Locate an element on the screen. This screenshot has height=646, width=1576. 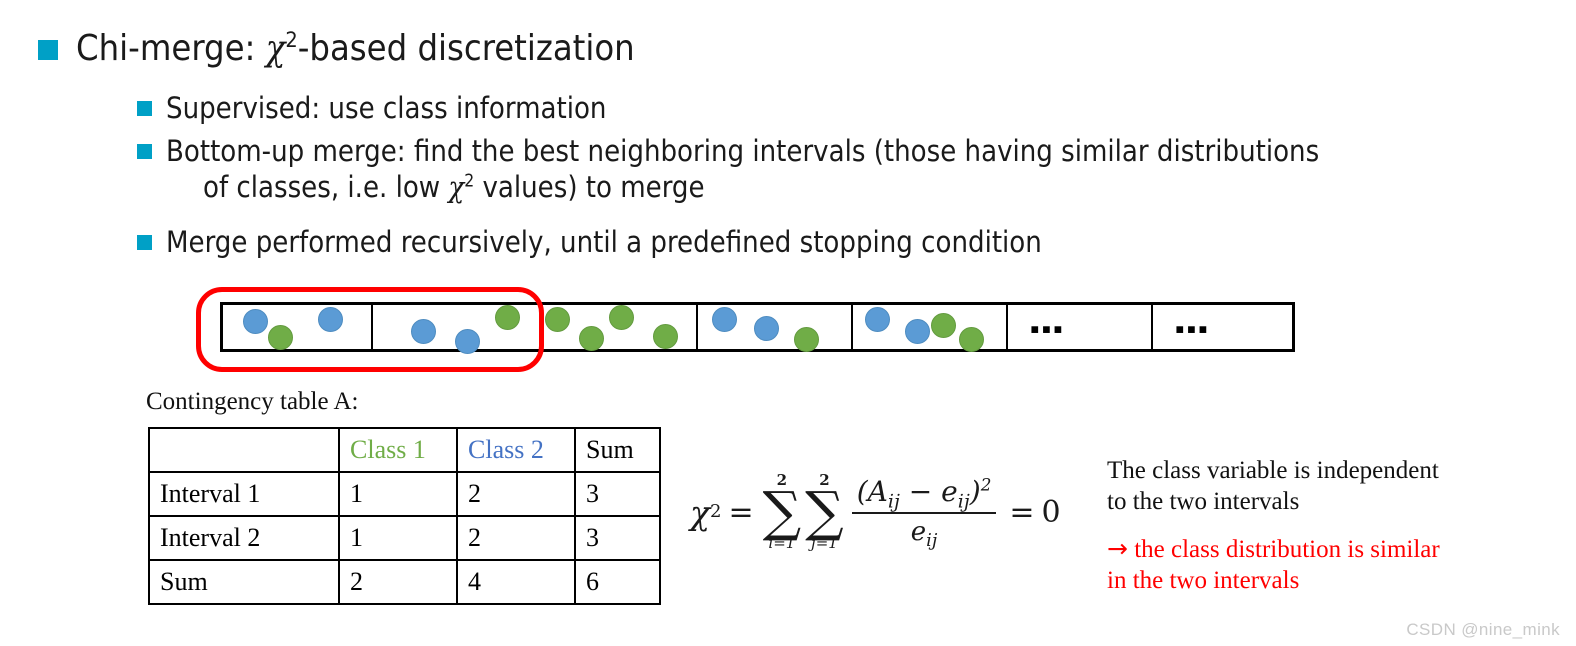
row-label: Interval 2 is located at coordinates (244, 538).